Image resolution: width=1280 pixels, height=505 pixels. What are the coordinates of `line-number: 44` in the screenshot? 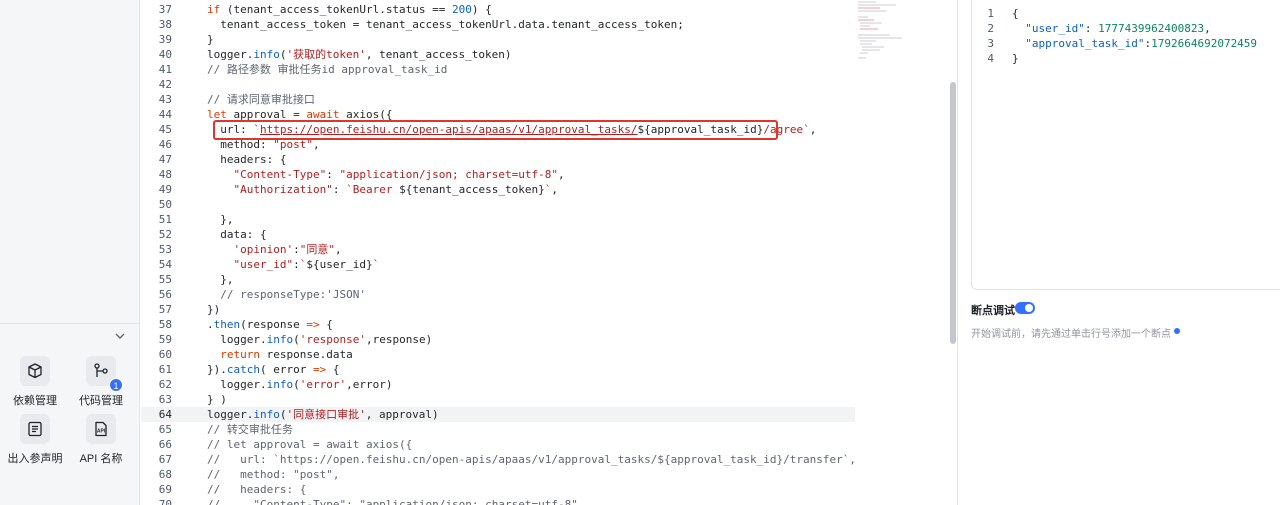 It's located at (156, 114).